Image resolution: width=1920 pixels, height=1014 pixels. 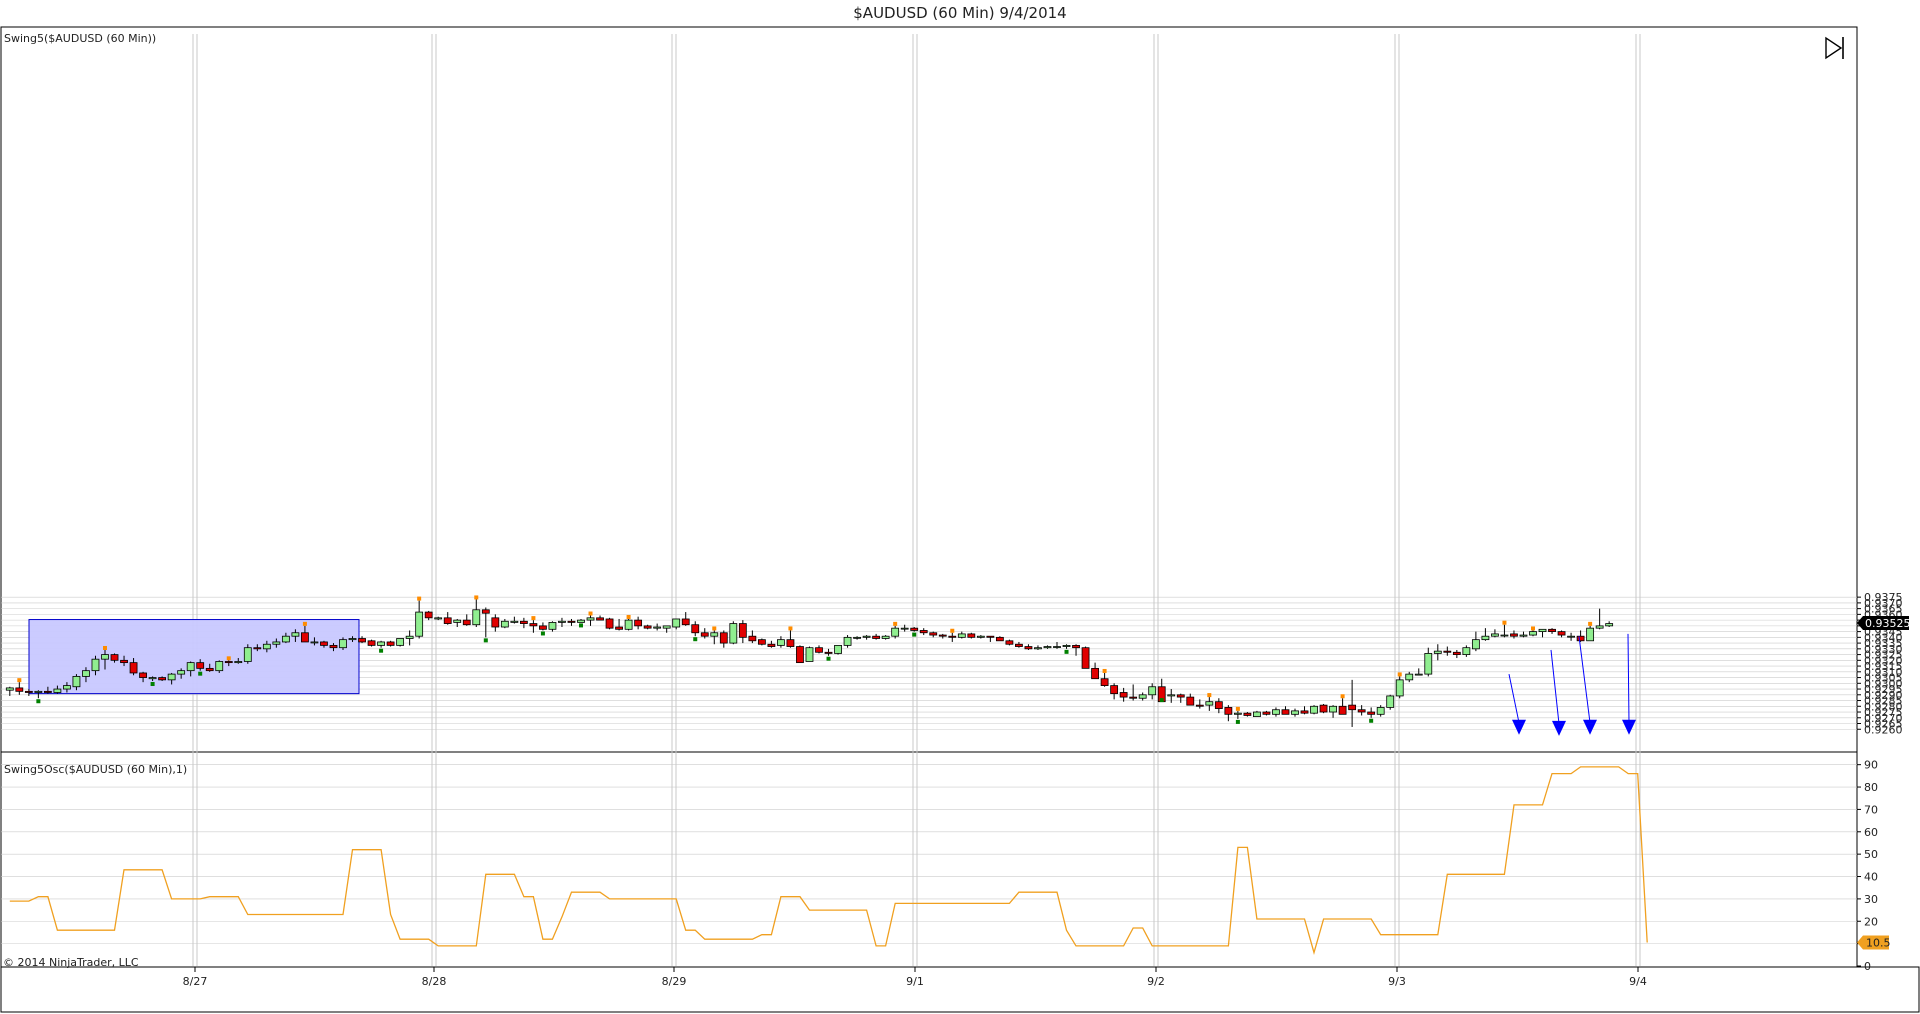 I want to click on osc-panel-label: Swing5Osc($AUDUSD (60 Min),1), so click(x=95, y=769).